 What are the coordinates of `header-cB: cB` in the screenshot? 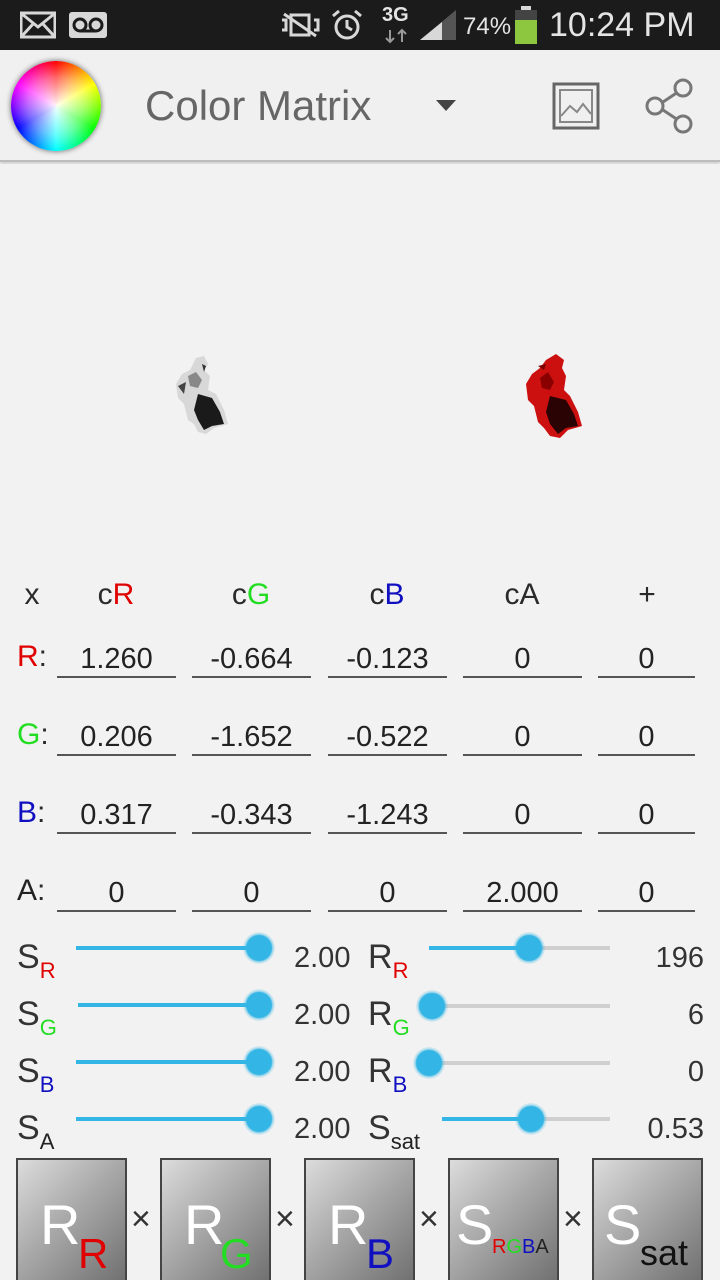 It's located at (387, 595).